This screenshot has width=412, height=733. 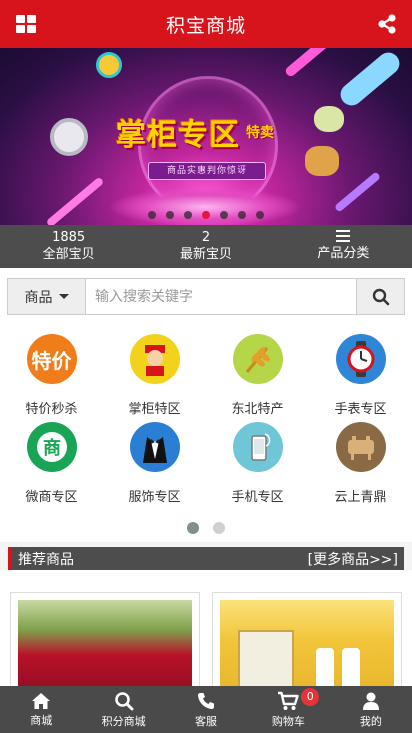 I want to click on category-label: 手表专区, so click(x=360, y=409).